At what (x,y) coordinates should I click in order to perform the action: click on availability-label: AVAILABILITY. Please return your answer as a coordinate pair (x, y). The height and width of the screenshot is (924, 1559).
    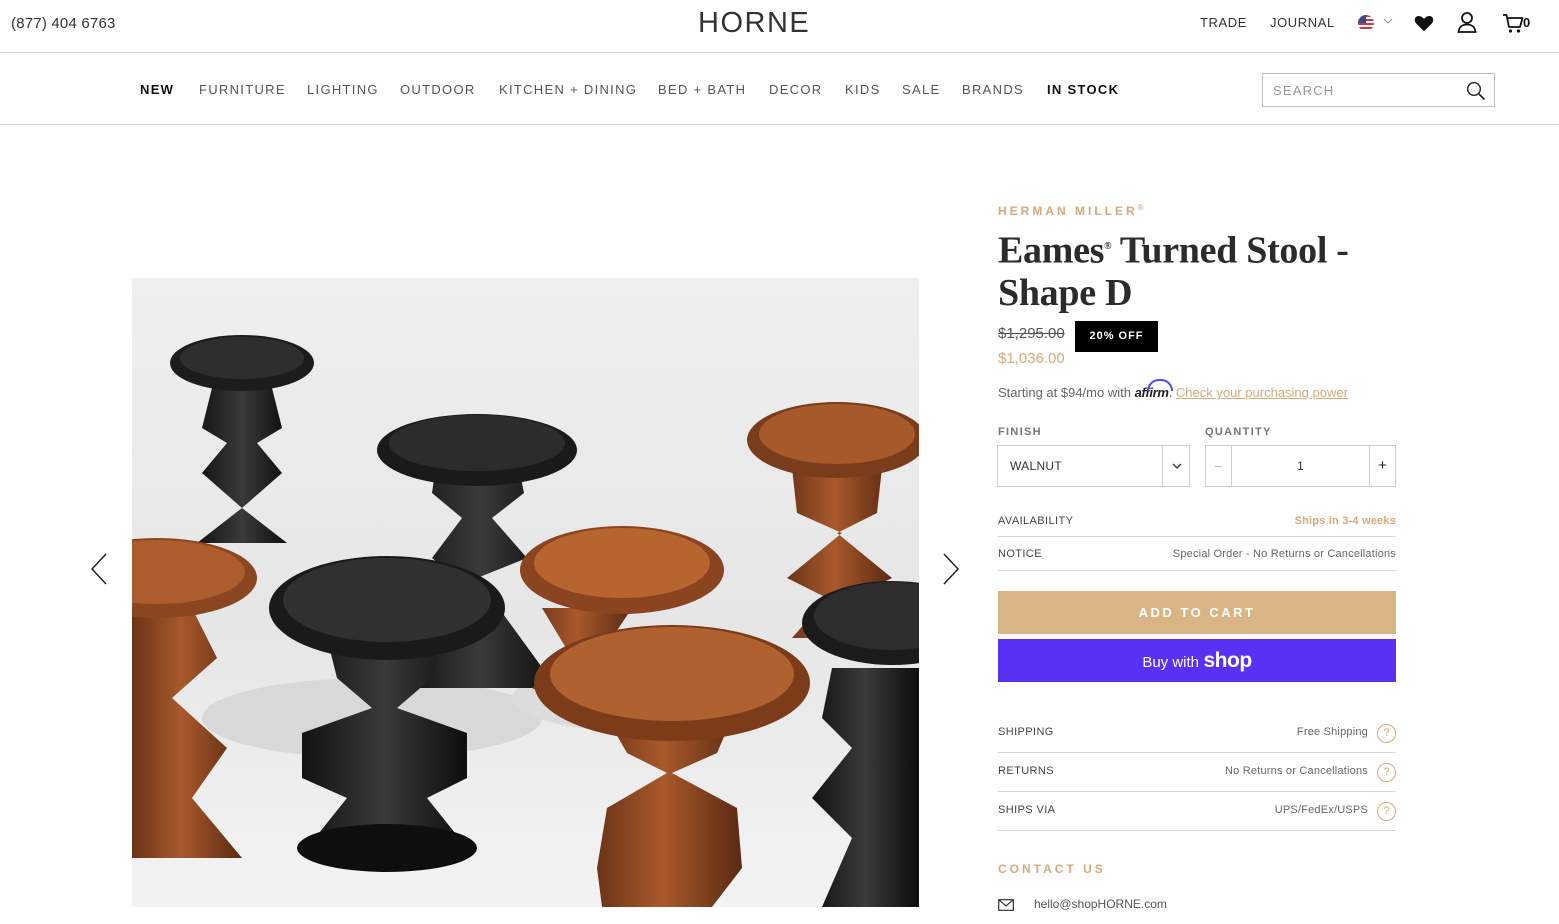
    Looking at the image, I should click on (1036, 521).